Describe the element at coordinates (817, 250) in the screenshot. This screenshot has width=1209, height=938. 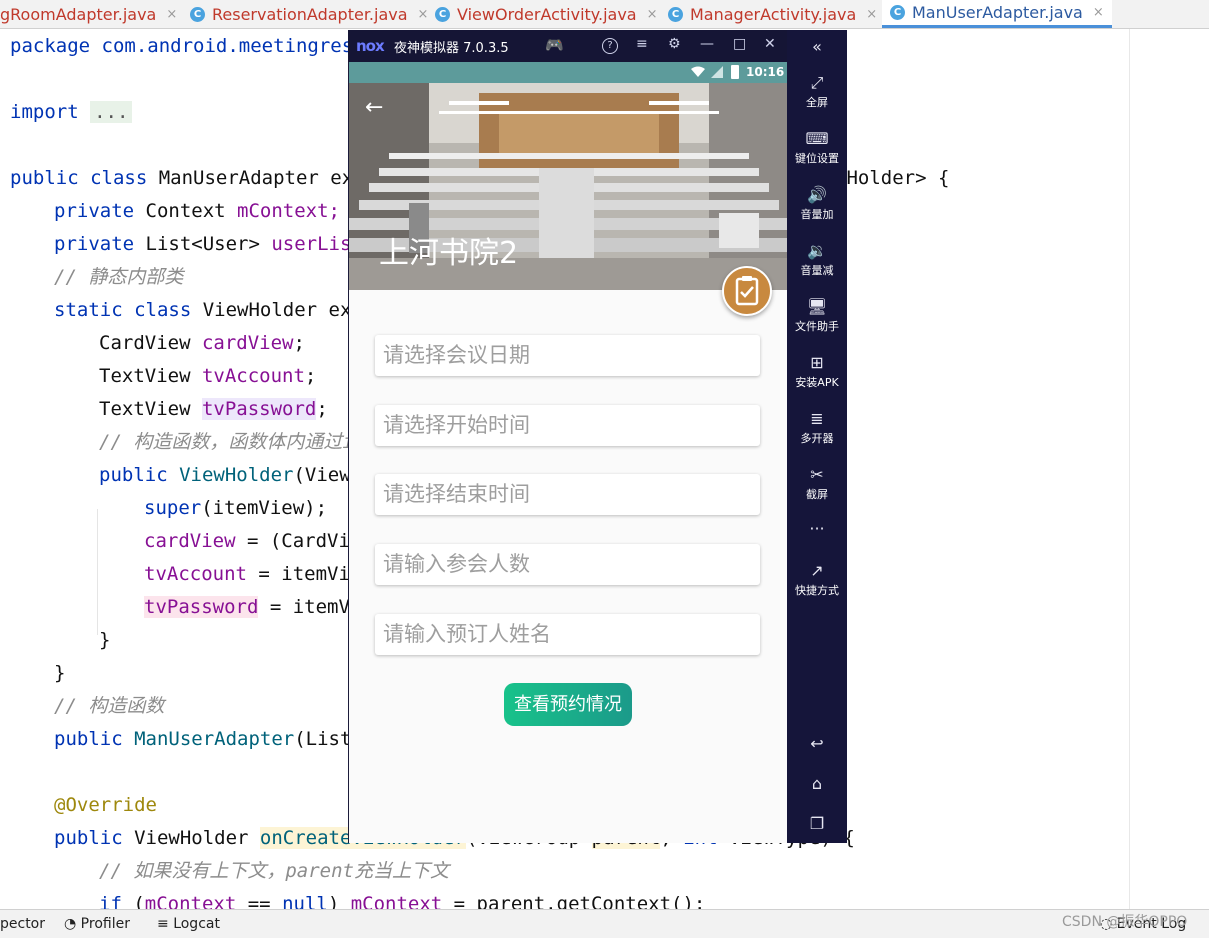
I see `volume-down-icon: 🔉` at that location.